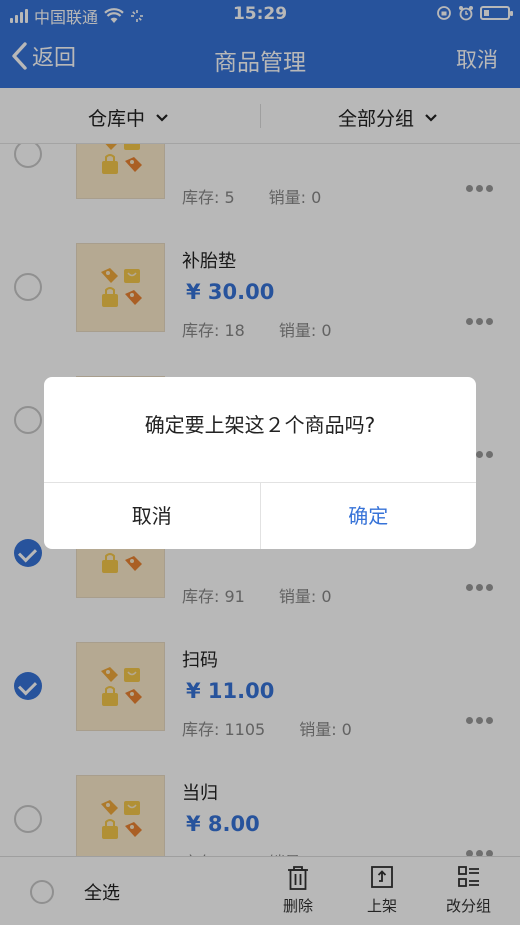  What do you see at coordinates (152, 516) in the screenshot?
I see `dialog-cancel-button: 取消` at bounding box center [152, 516].